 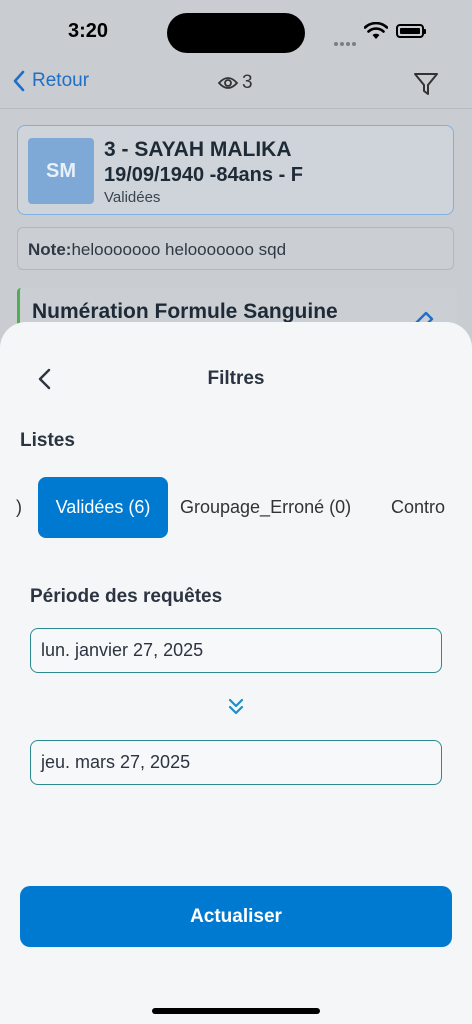 What do you see at coordinates (126, 596) in the screenshot?
I see `period-label: Période des requêtes` at bounding box center [126, 596].